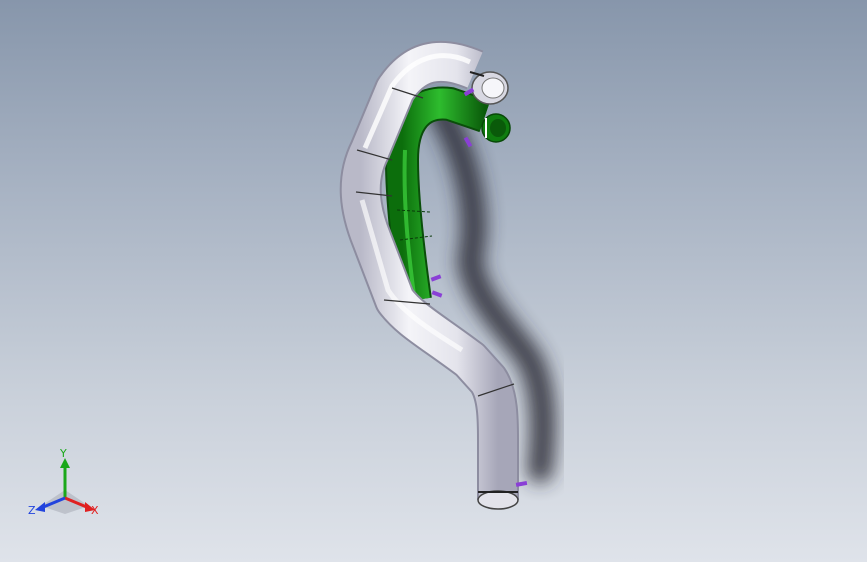 This screenshot has height=562, width=867. What do you see at coordinates (95, 510) in the screenshot?
I see `x-axis-label: X` at bounding box center [95, 510].